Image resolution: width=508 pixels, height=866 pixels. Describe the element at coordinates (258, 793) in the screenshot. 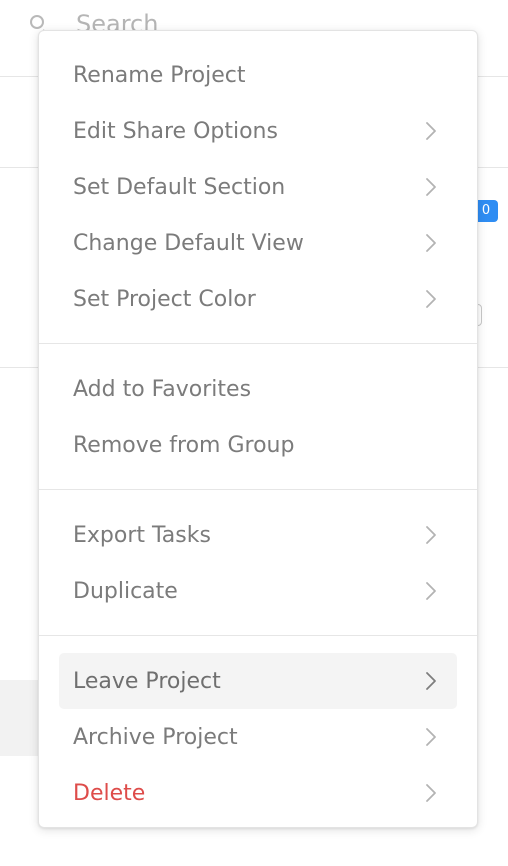

I see `menu-item-delete: Delete` at that location.